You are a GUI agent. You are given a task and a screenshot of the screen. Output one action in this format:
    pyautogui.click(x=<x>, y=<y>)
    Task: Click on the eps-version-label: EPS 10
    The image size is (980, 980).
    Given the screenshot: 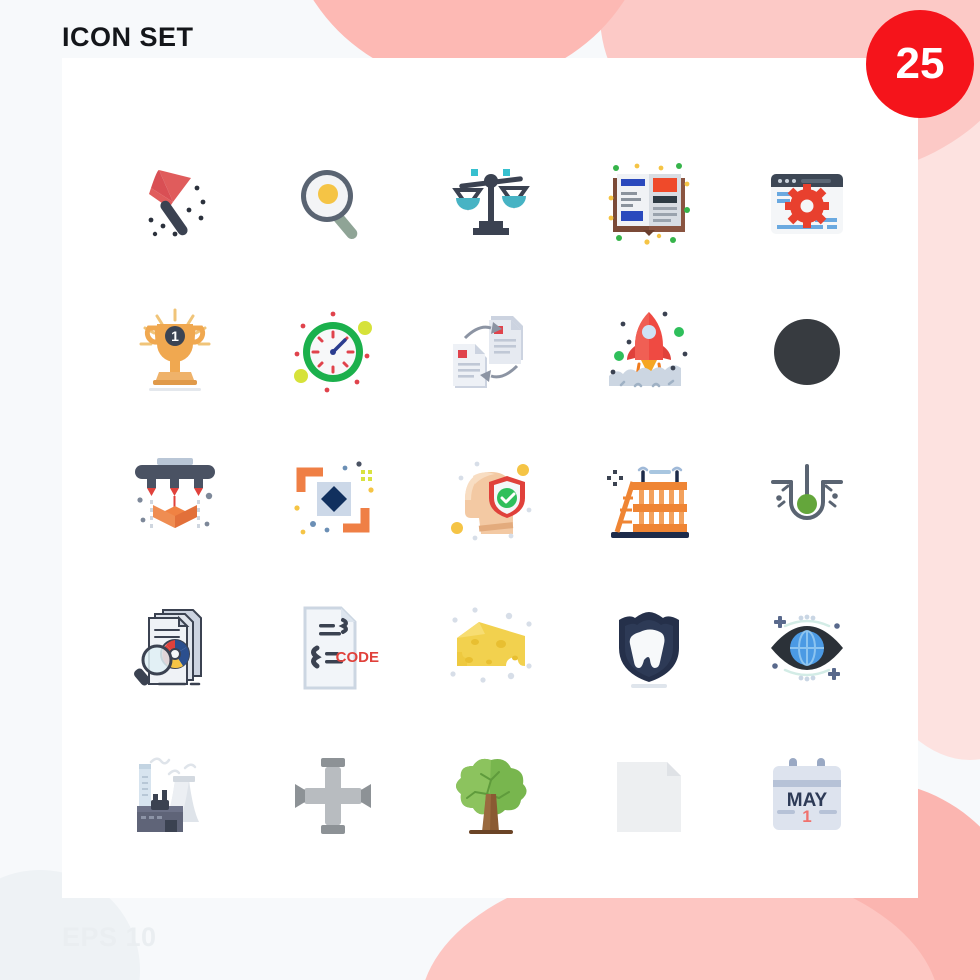 What is the action you would take?
    pyautogui.click(x=109, y=937)
    